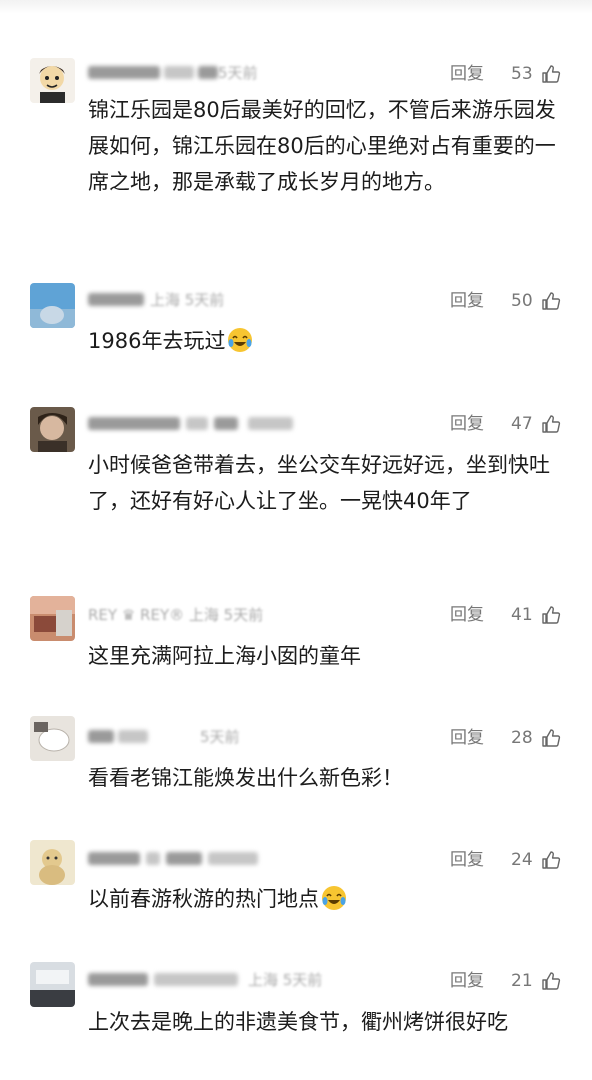 This screenshot has height=1080, width=592. Describe the element at coordinates (245, 778) in the screenshot. I see `comment-text: 看看老锦江能焕发出什么新色彩！` at that location.